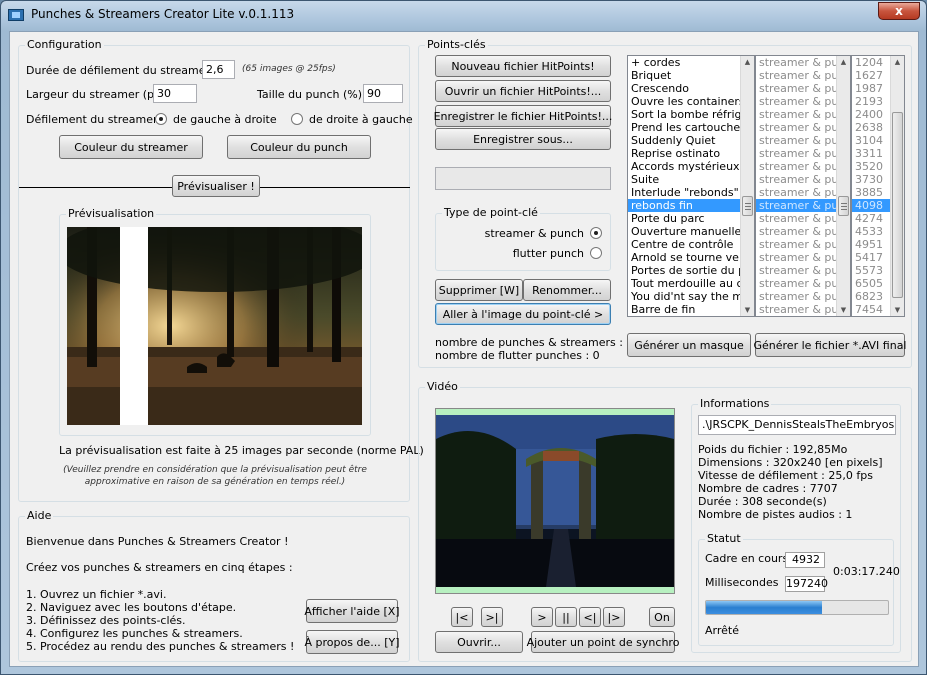 This screenshot has width=927, height=675. I want to click on point-name-item: Crescendo, so click(691, 88).